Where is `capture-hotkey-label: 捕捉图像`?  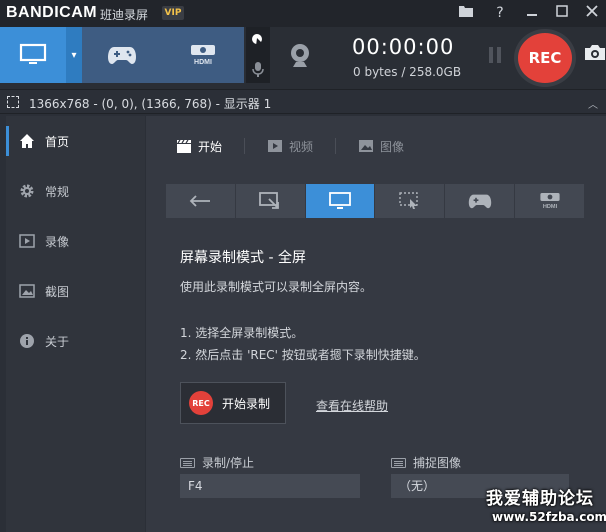 capture-hotkey-label: 捕捉图像 is located at coordinates (426, 462).